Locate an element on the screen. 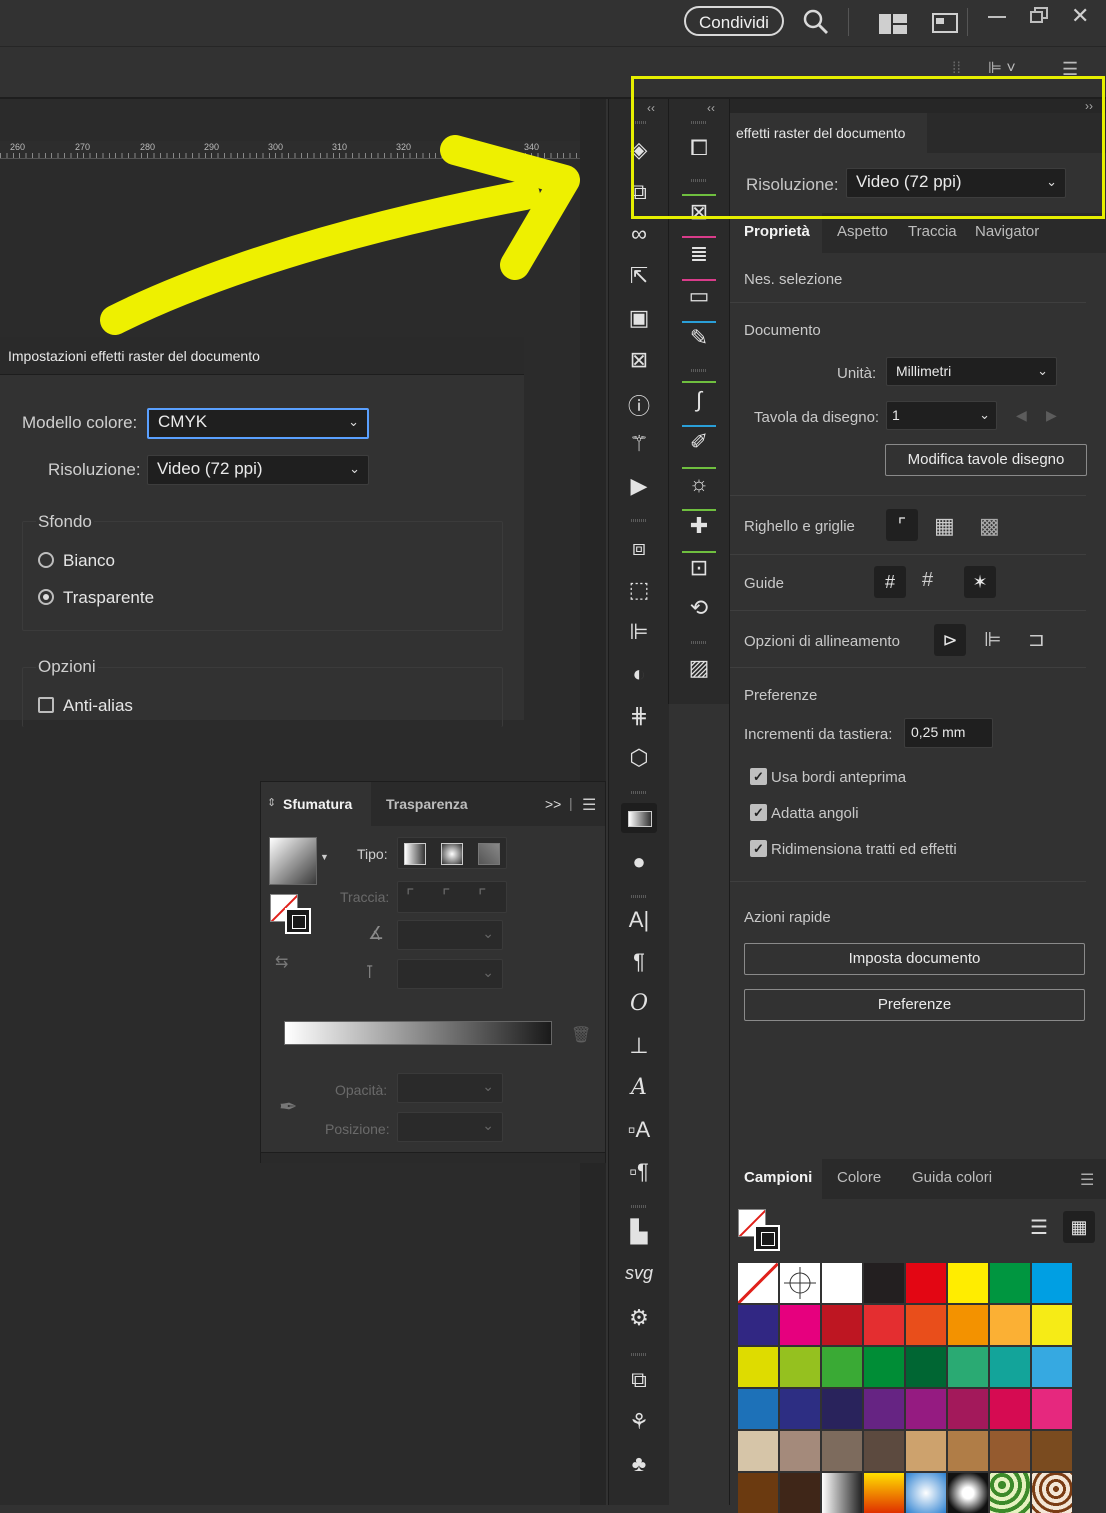 The width and height of the screenshot is (1106, 1513). graph-icon: ▙ is located at coordinates (639, 1232).